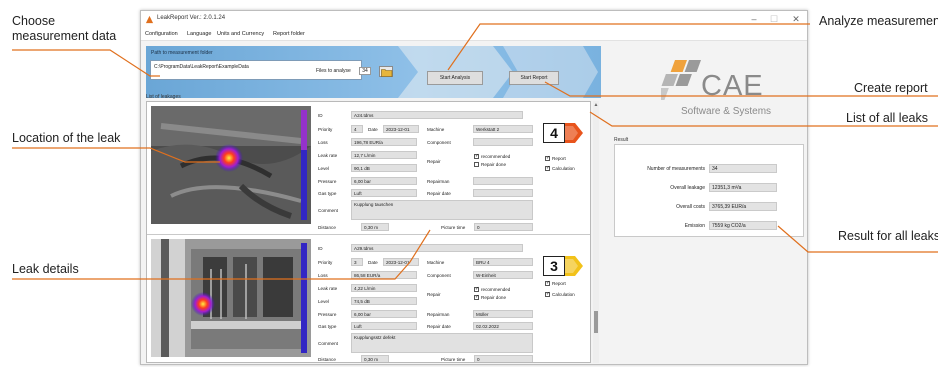 The height and width of the screenshot is (367, 938). What do you see at coordinates (439, 275) in the screenshot?
I see `component-label: Component` at bounding box center [439, 275].